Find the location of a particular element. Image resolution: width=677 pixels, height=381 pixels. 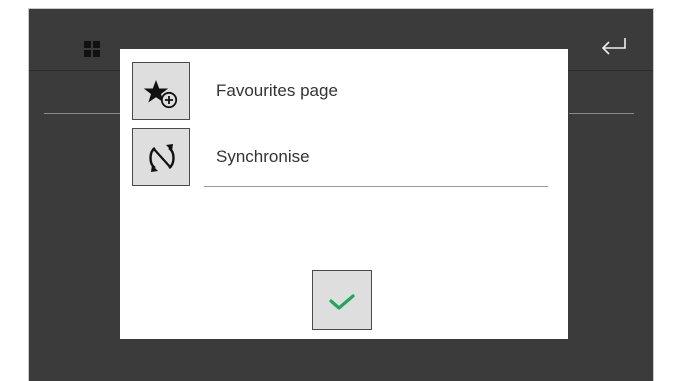

checkmark-icon is located at coordinates (342, 302).